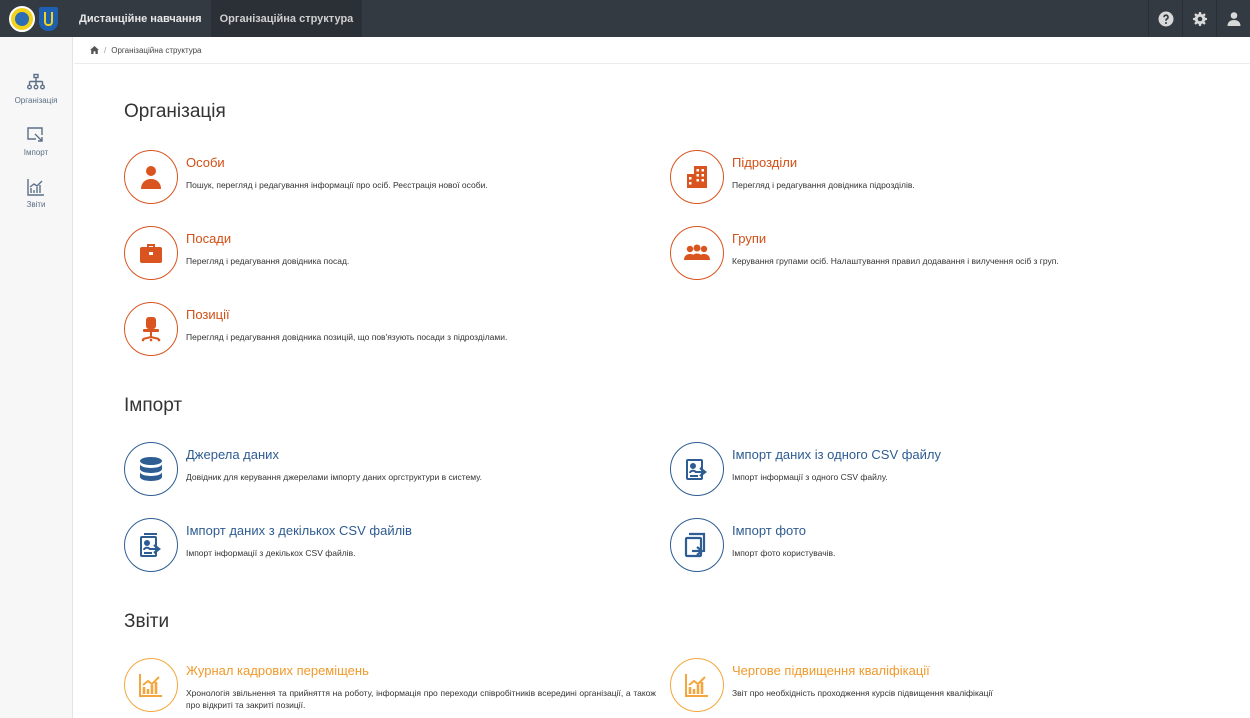 The width and height of the screenshot is (1250, 718). Describe the element at coordinates (421, 670) in the screenshot. I see `card-title: Журнал кадрових переміщень` at that location.